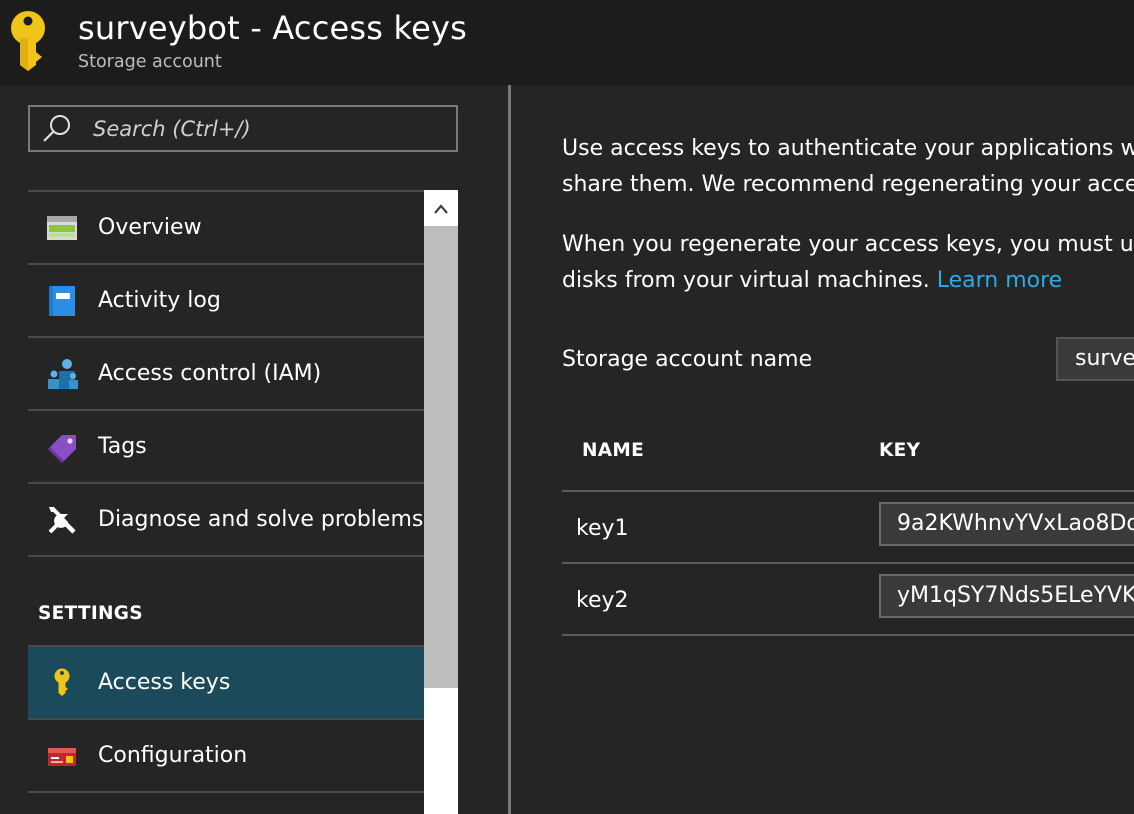 This screenshot has width=1134, height=814. What do you see at coordinates (441, 457) in the screenshot?
I see `scroll-thumb` at bounding box center [441, 457].